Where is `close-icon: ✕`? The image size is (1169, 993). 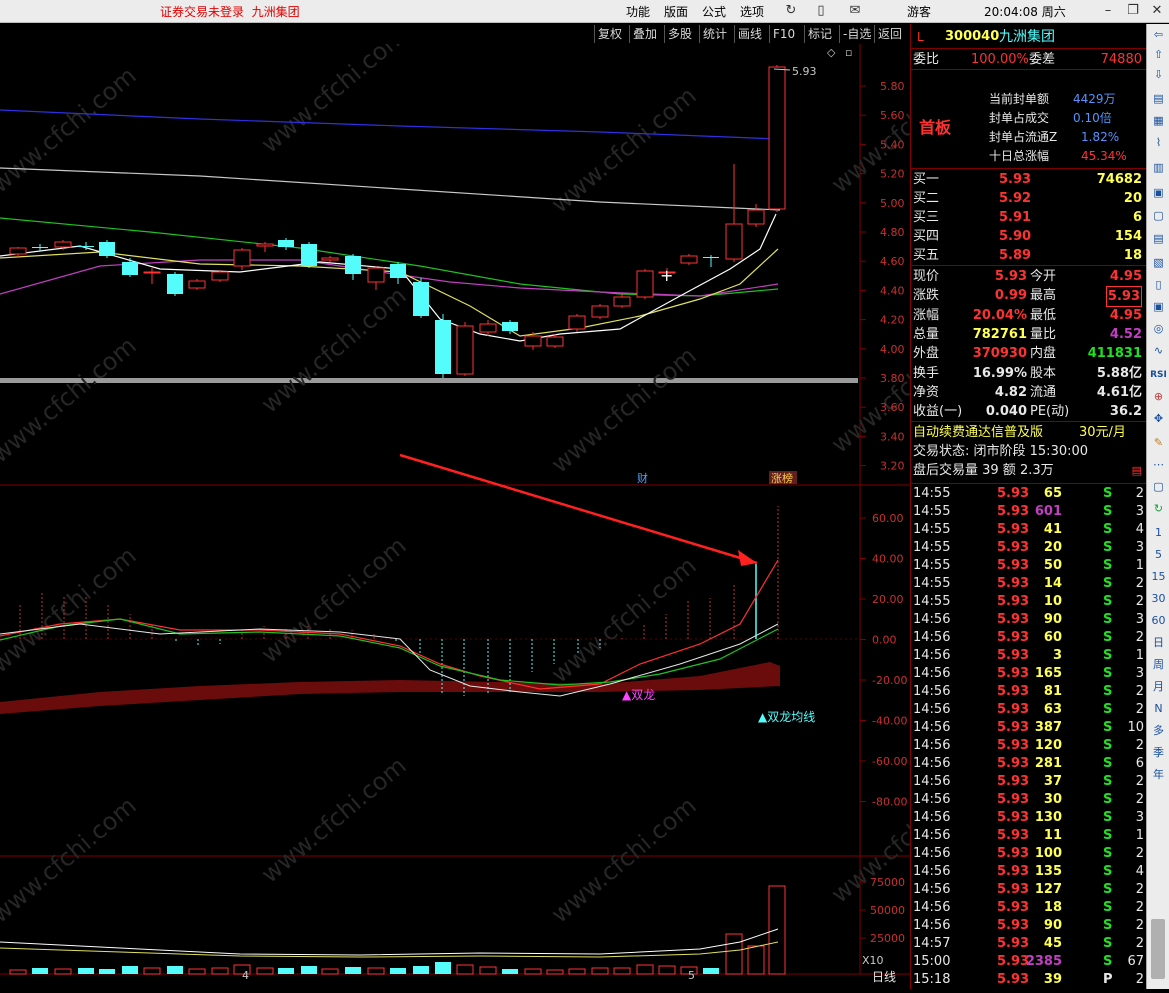 close-icon: ✕ is located at coordinates (1157, 11).